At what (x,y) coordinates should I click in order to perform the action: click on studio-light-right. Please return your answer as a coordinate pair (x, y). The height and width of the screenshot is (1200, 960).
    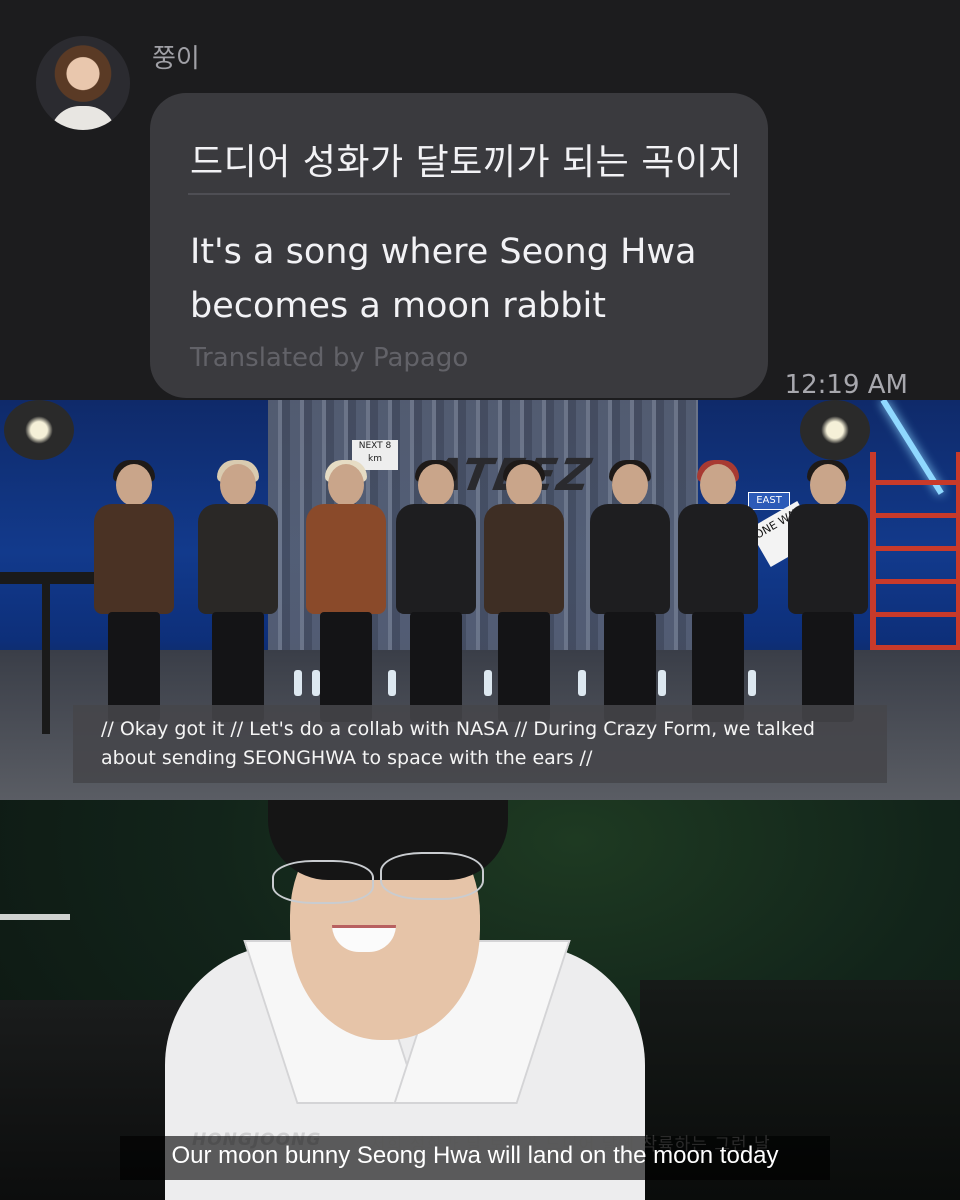
    Looking at the image, I should click on (835, 430).